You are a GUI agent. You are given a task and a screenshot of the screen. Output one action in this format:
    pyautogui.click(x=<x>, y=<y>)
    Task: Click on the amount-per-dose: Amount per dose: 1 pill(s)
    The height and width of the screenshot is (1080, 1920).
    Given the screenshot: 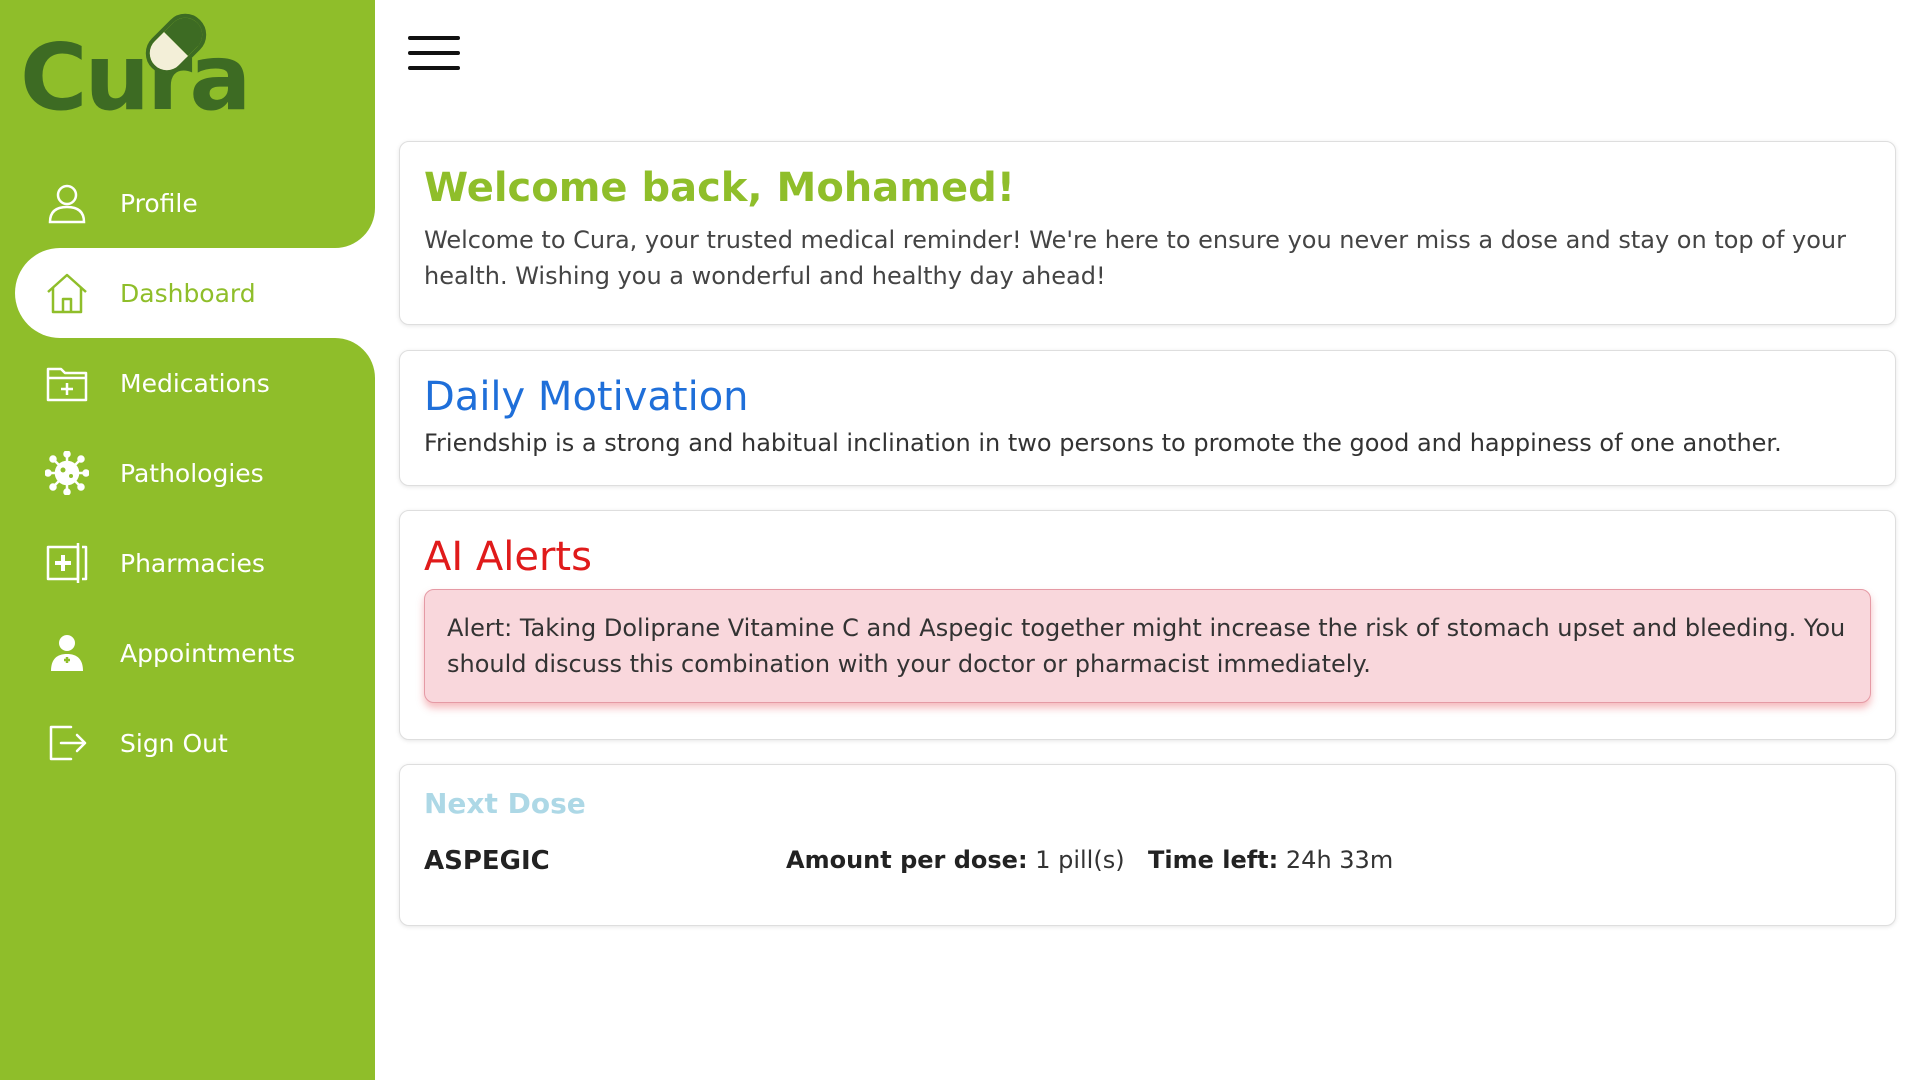 What is the action you would take?
    pyautogui.click(x=955, y=860)
    